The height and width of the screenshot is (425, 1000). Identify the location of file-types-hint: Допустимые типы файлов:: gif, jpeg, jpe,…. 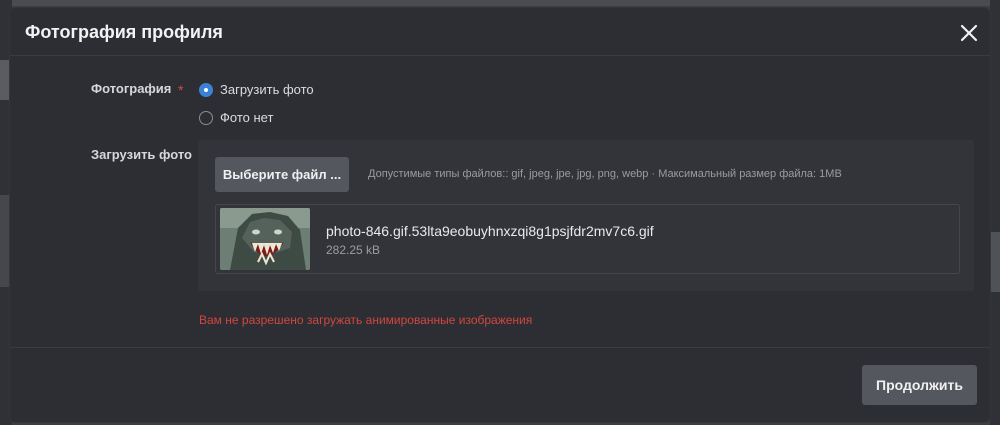
(605, 174).